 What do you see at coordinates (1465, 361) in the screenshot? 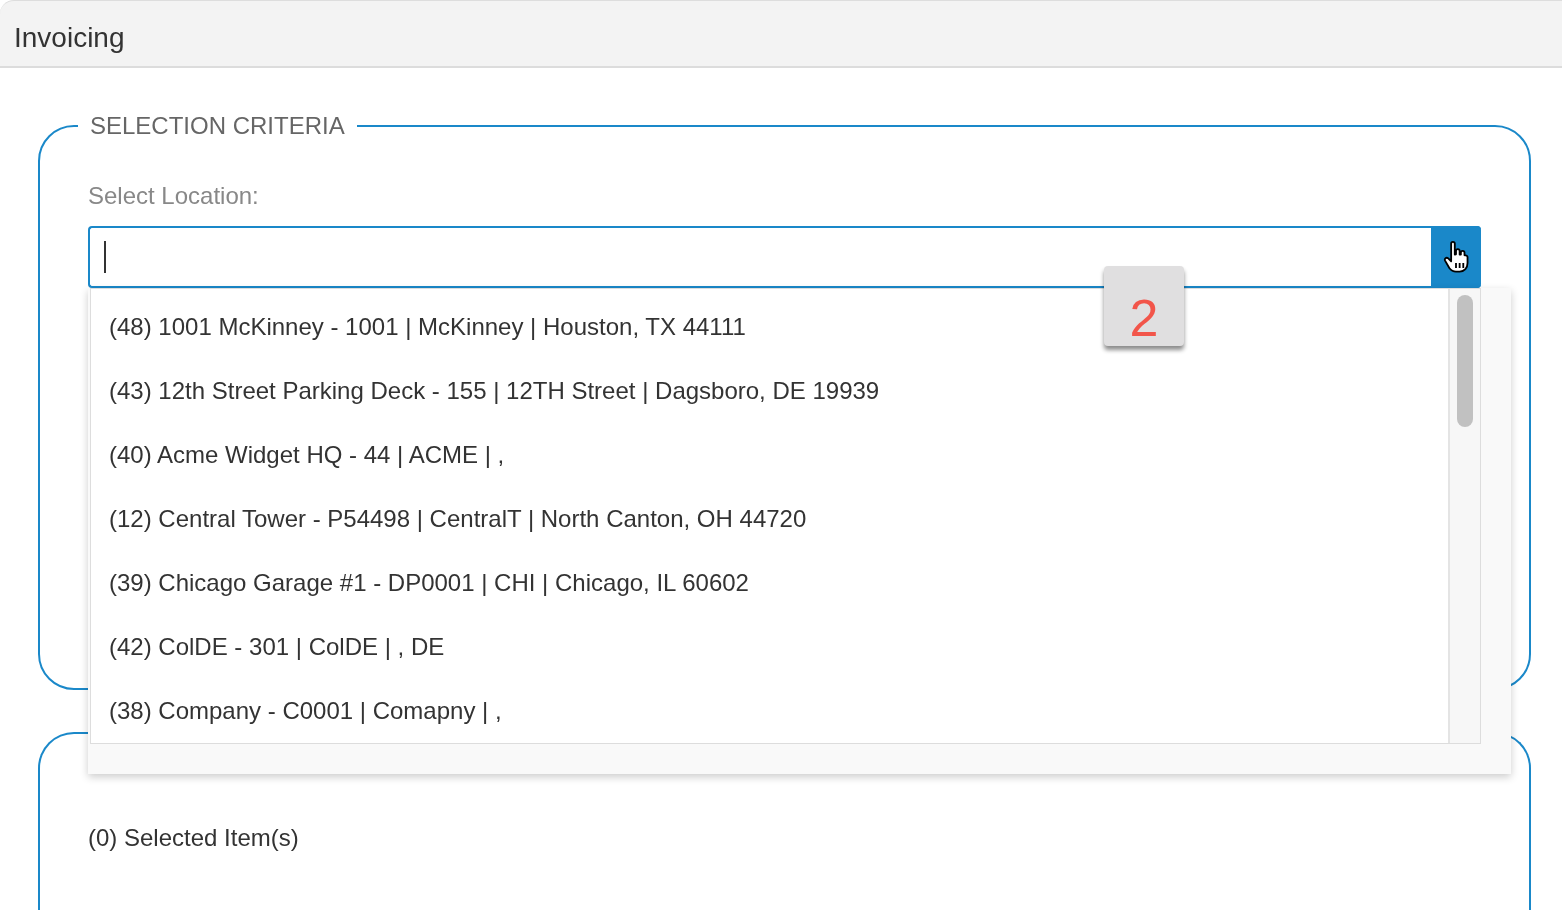
I see `scrollbar-thumb` at bounding box center [1465, 361].